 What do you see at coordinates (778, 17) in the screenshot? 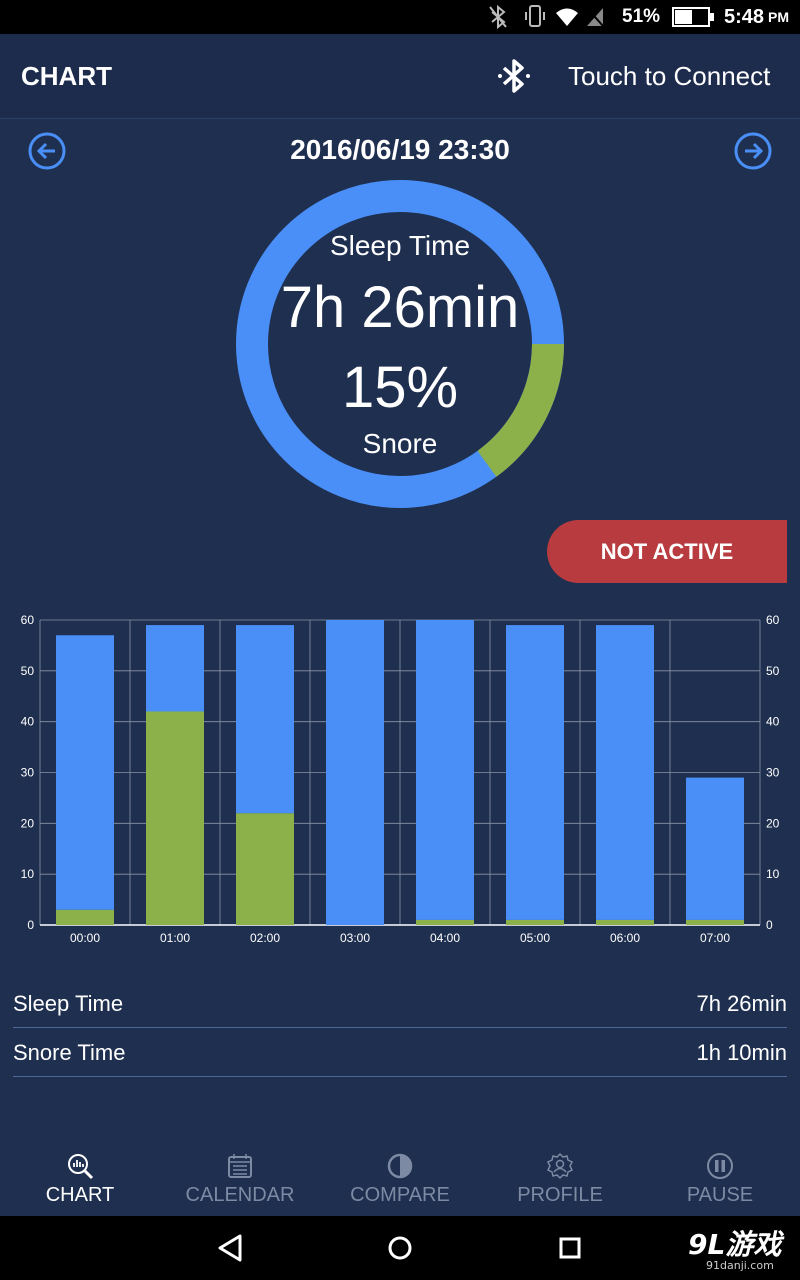
I see `clock-ampm: PM` at bounding box center [778, 17].